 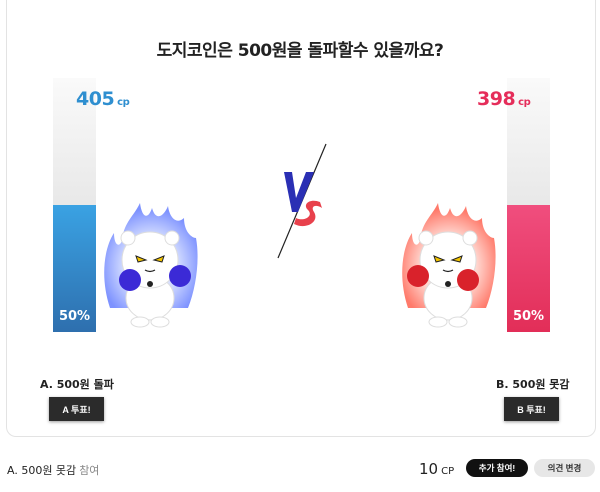 What do you see at coordinates (74, 205) in the screenshot?
I see `gauge-a: 50%` at bounding box center [74, 205].